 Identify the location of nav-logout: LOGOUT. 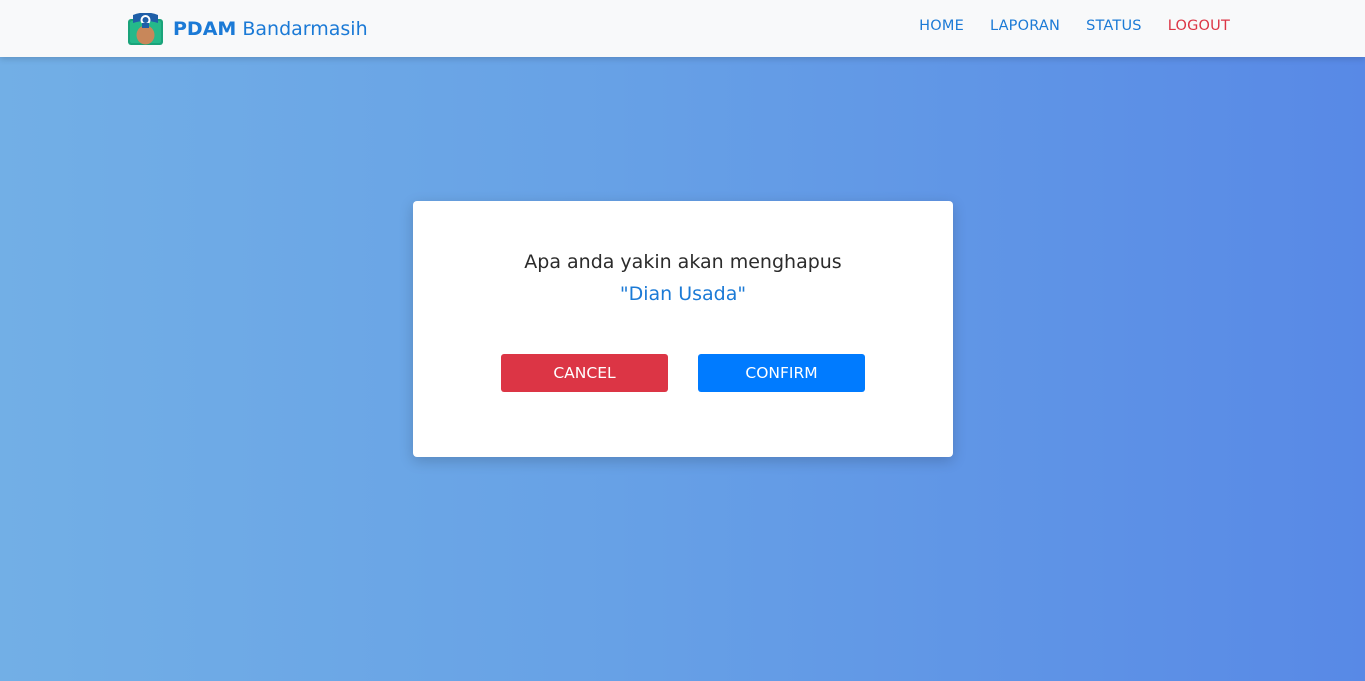
(1199, 26).